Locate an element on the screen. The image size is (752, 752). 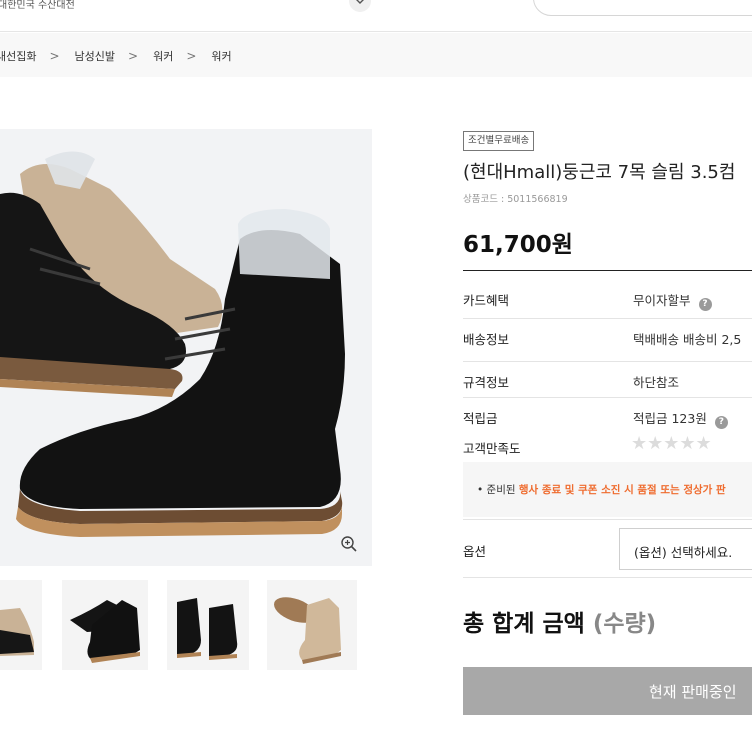
top-header: 대한민국 수산대전 is located at coordinates (376, 16).